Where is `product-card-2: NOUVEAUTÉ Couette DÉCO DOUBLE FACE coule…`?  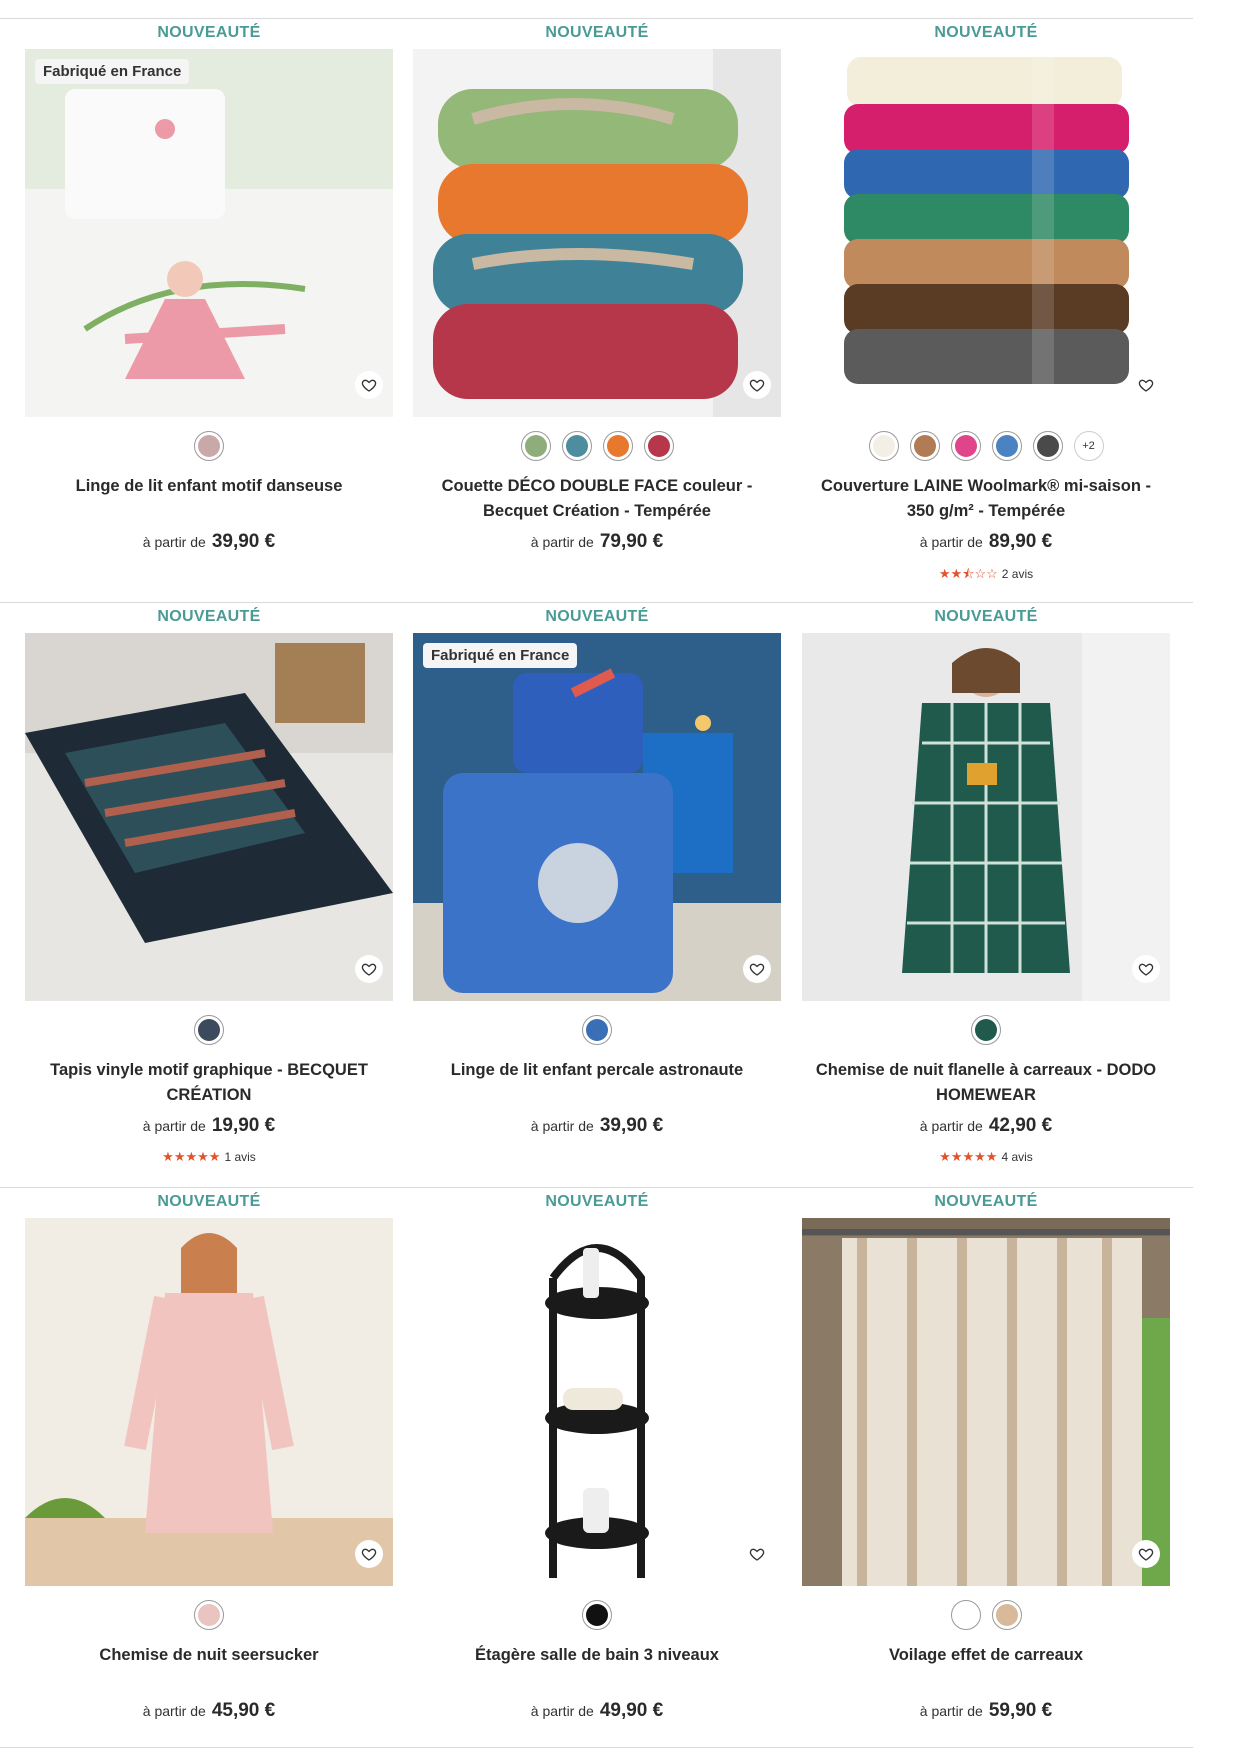 product-card-2: NOUVEAUTÉ Couette DÉCO DOUBLE FACE coule… is located at coordinates (597, 302).